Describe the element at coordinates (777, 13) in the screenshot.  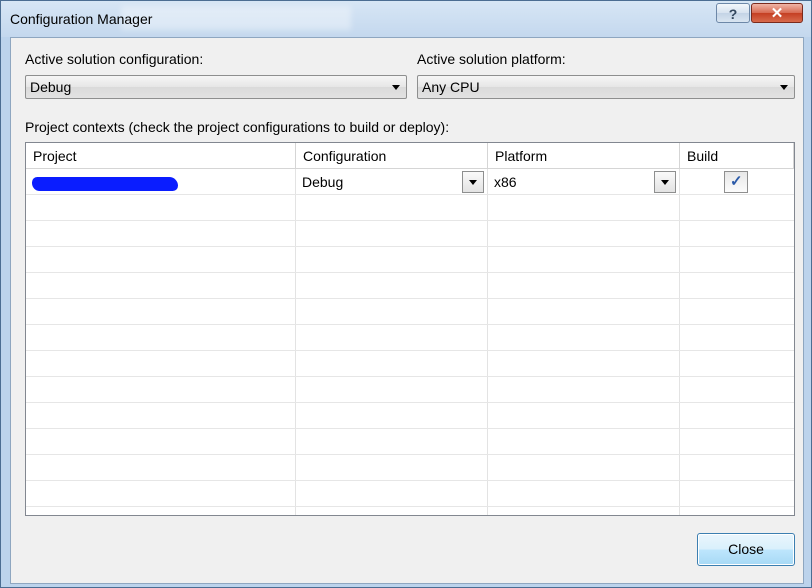
I see `close-window-button: ✕` at that location.